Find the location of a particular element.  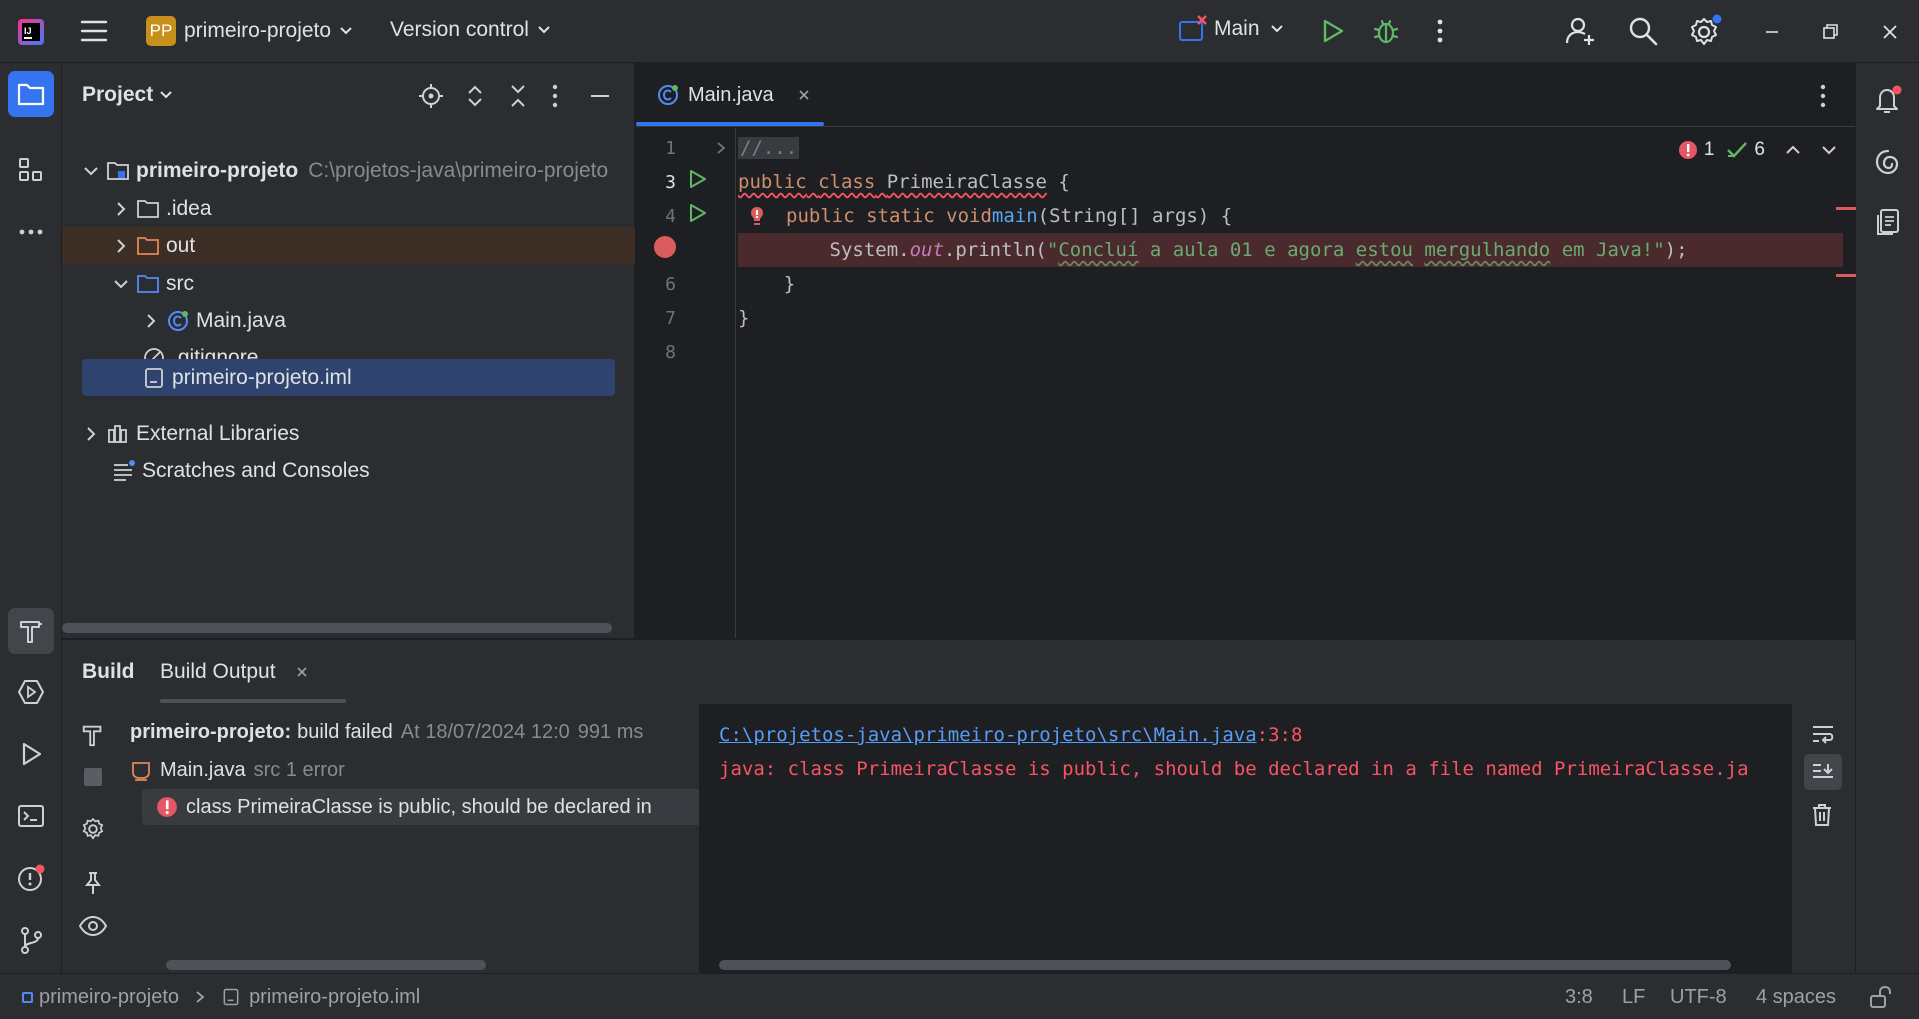

code-line-6: } is located at coordinates (766, 284).